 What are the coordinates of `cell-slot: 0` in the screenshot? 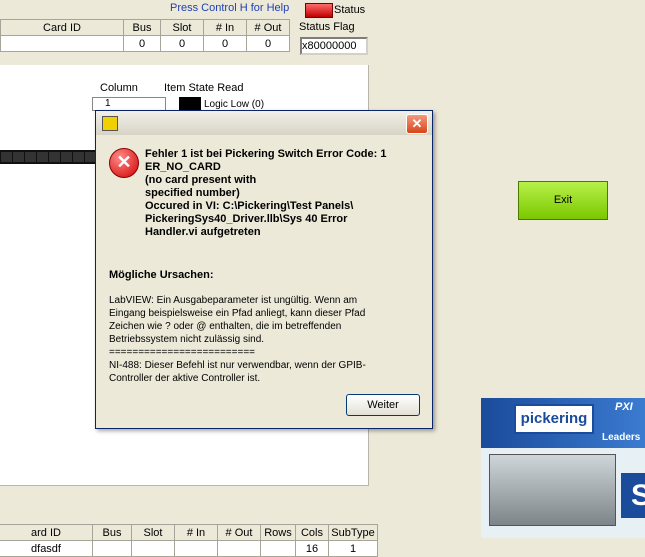 It's located at (182, 43).